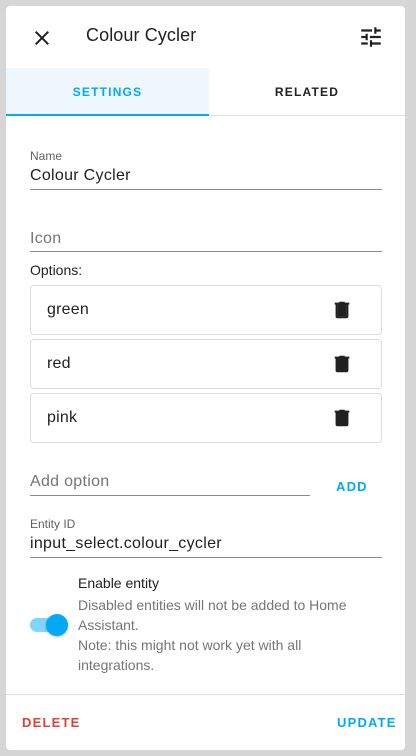 This screenshot has width=416, height=756. I want to click on icon-field, so click(206, 229).